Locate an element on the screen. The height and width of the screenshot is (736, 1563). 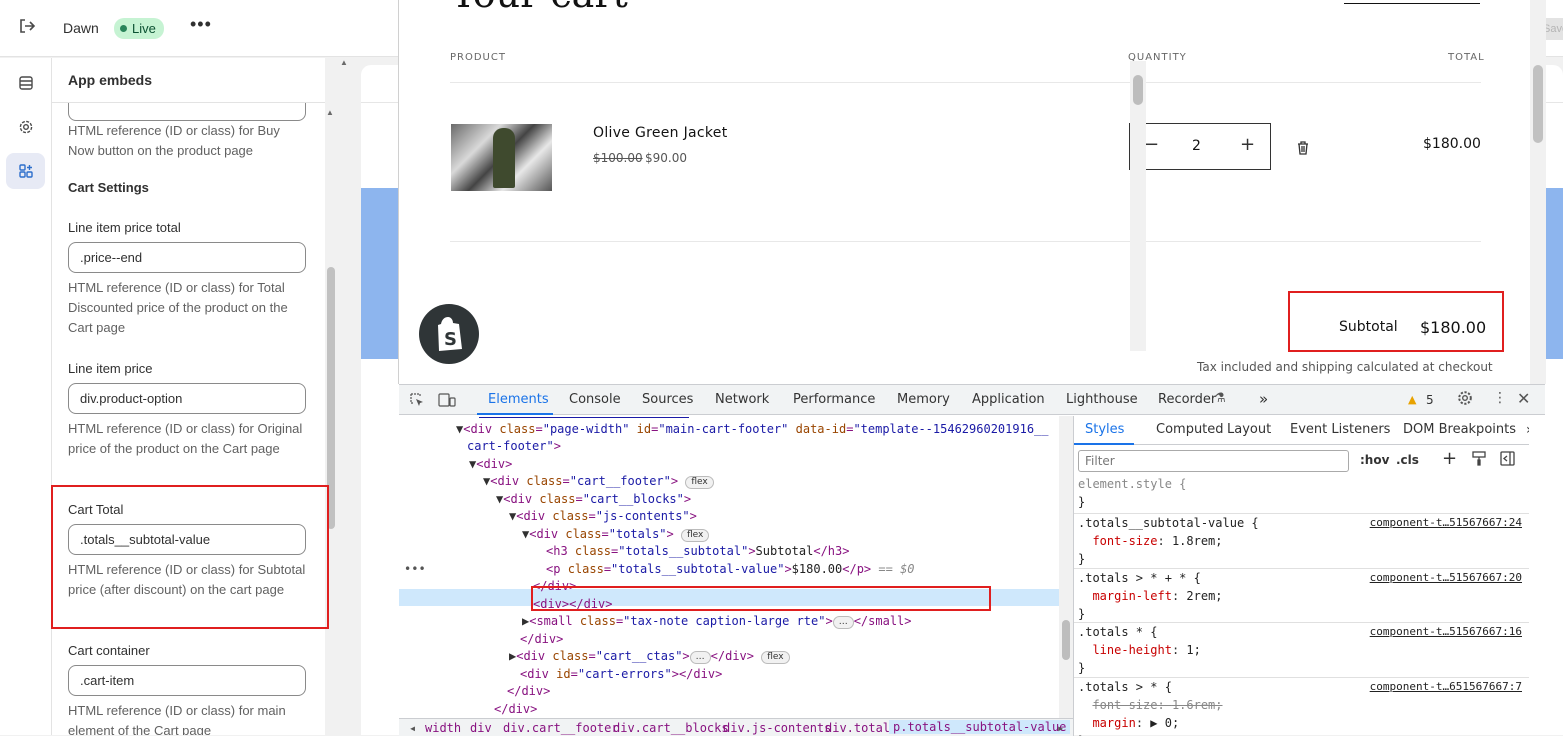
style-rule: element.style {} is located at coordinates (1302, 493).